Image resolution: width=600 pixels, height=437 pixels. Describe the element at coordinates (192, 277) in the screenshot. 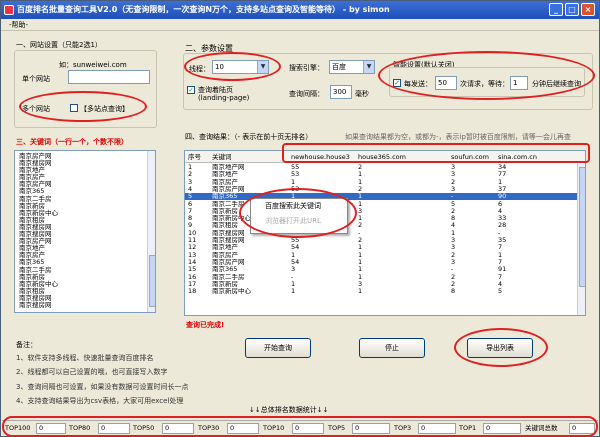

I see `table-cell: 16` at that location.